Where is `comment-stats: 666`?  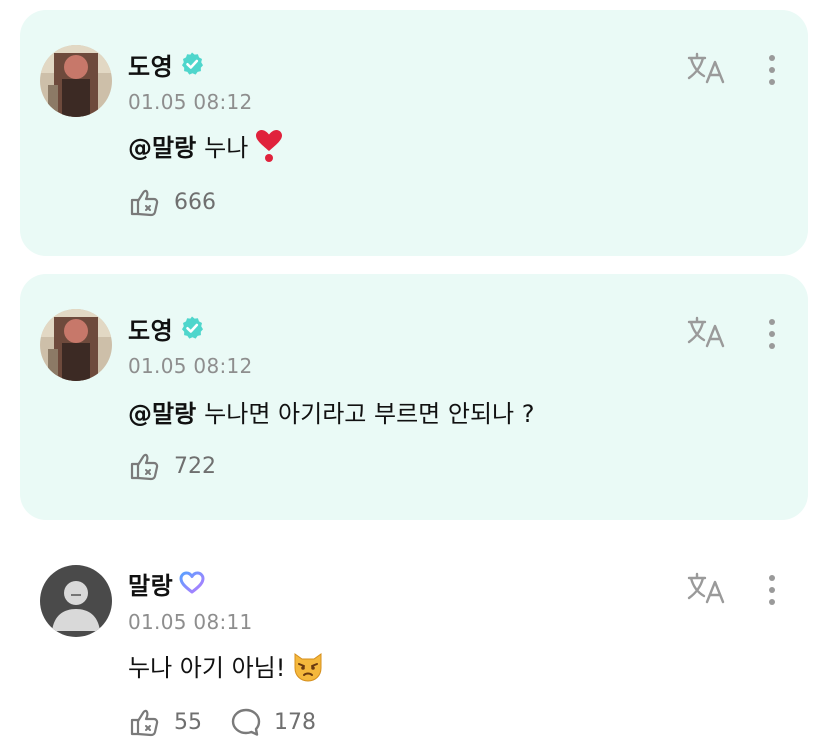 comment-stats: 666 is located at coordinates (186, 202).